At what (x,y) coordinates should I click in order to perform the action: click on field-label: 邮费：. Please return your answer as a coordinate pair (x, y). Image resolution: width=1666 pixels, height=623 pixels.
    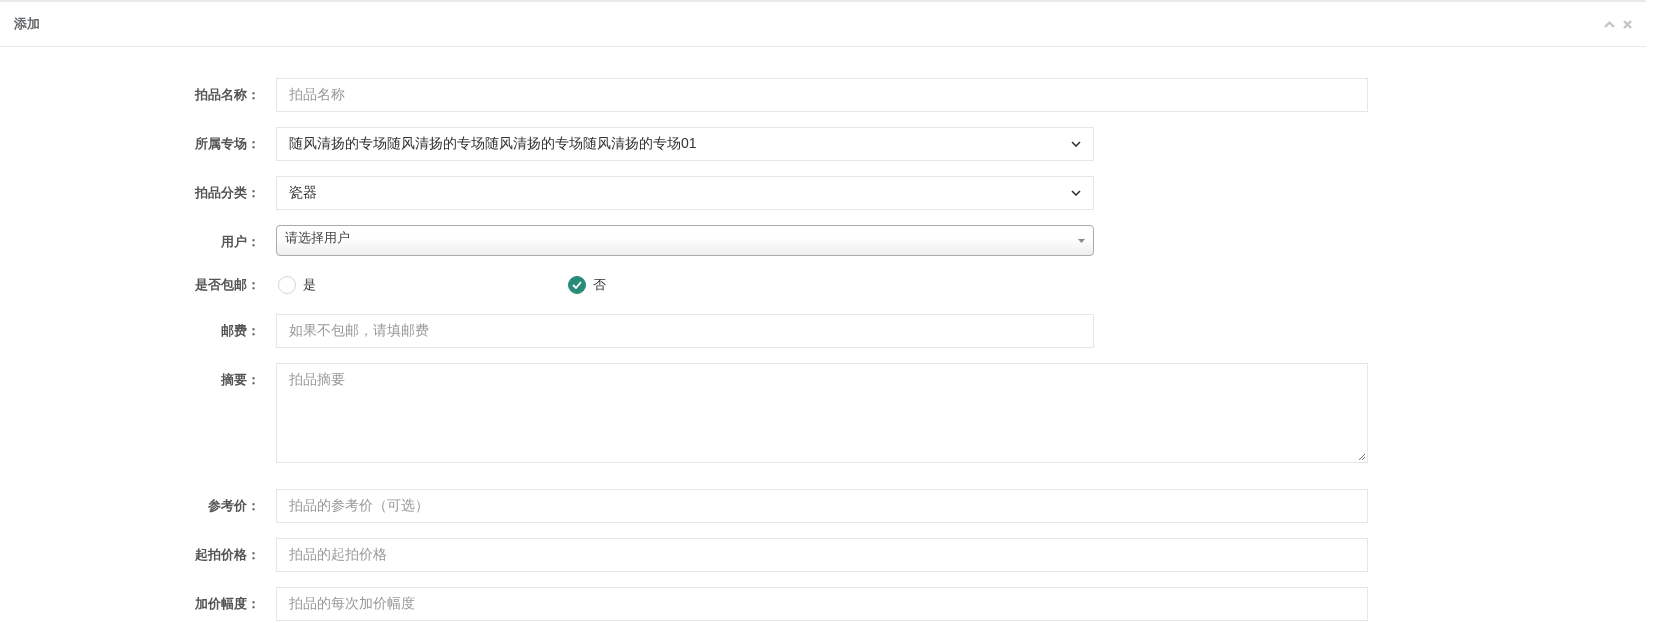
    Looking at the image, I should click on (240, 331).